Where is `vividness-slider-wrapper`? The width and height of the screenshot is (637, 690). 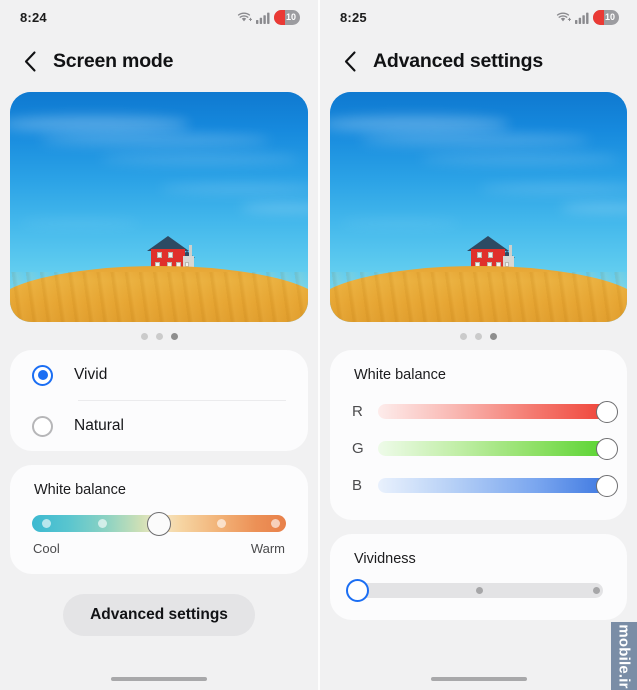 vividness-slider-wrapper is located at coordinates (478, 593).